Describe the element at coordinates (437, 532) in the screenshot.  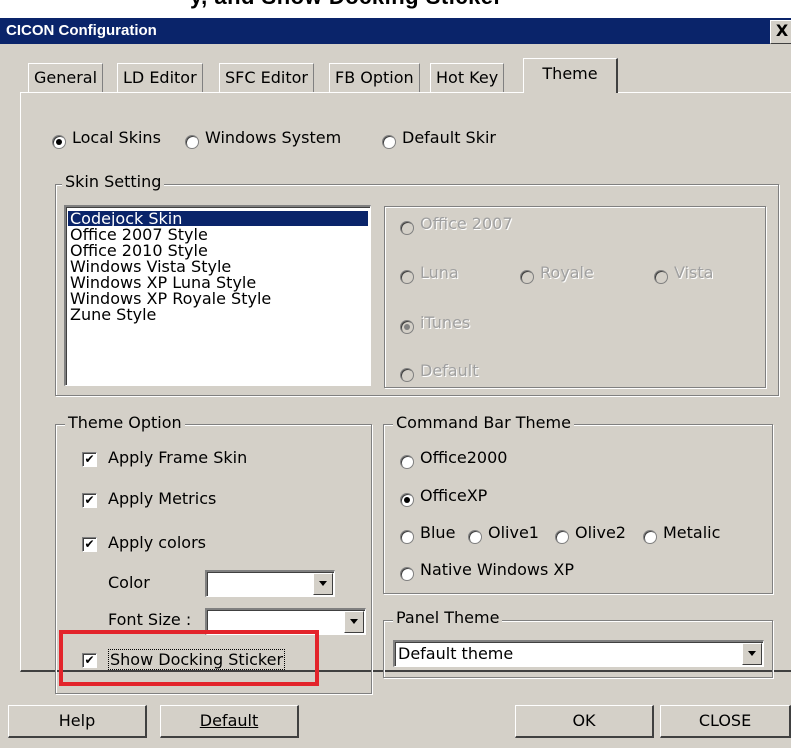
I see `blue-label: Blue` at that location.